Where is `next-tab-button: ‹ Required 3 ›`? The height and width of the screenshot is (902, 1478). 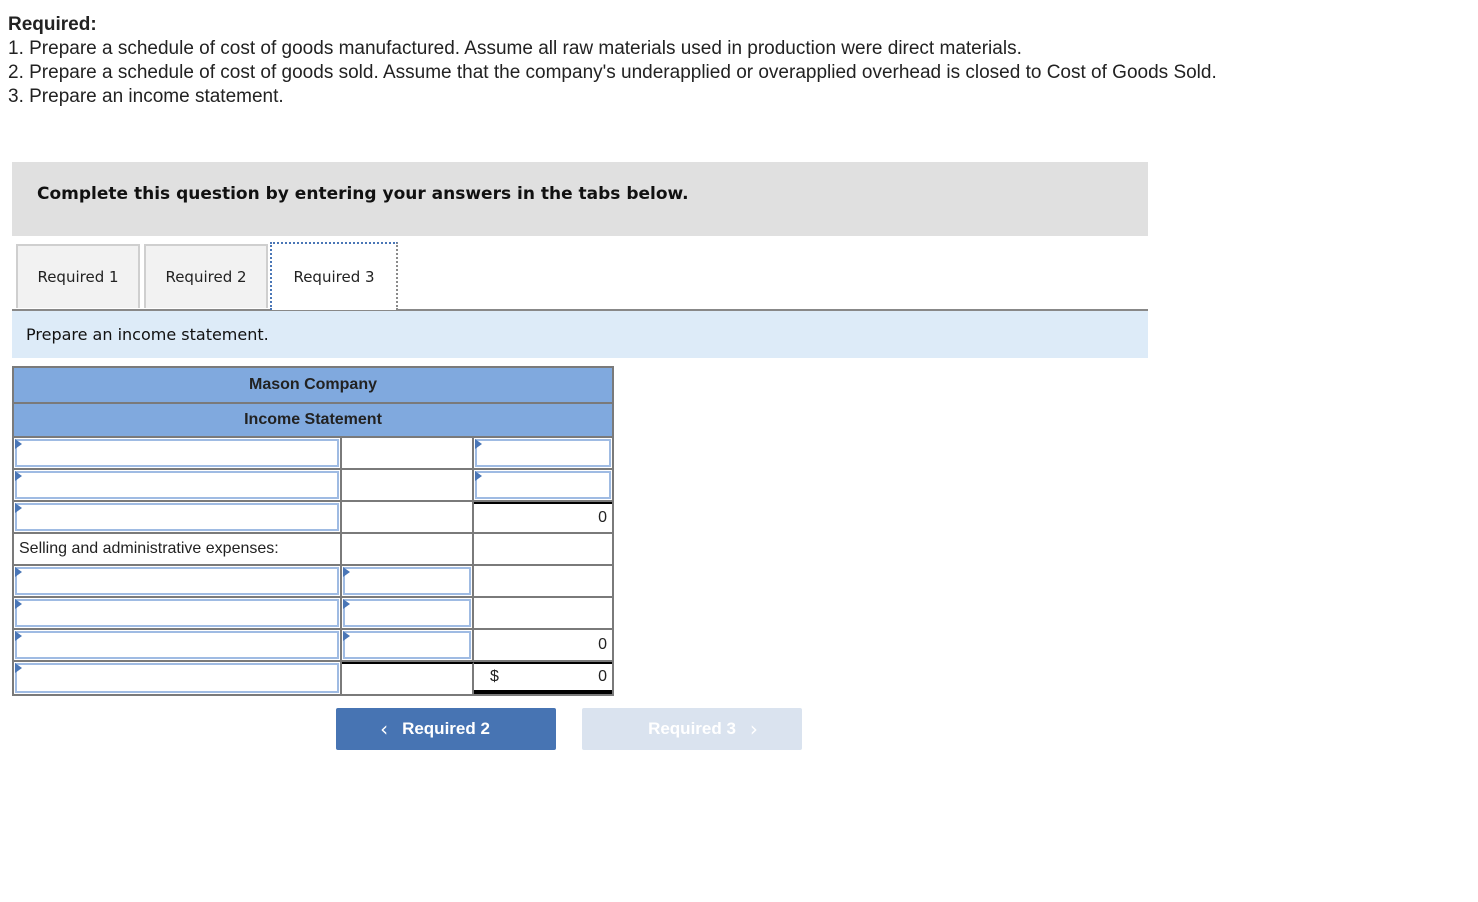
next-tab-button: ‹ Required 3 › is located at coordinates (692, 729).